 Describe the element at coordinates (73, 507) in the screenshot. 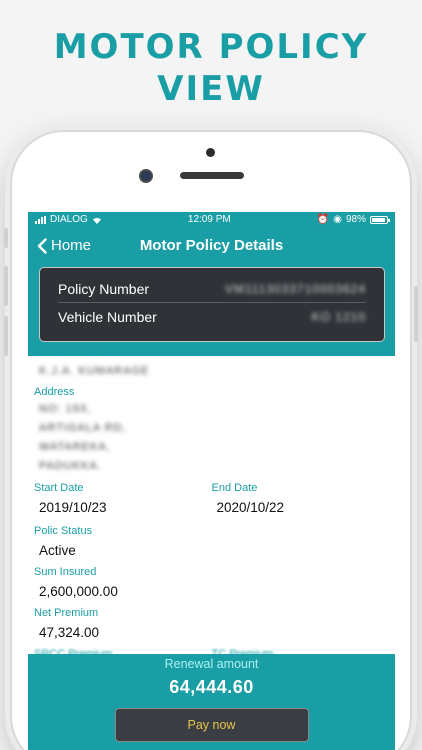

I see `start-date-value: 2019/10/23` at that location.